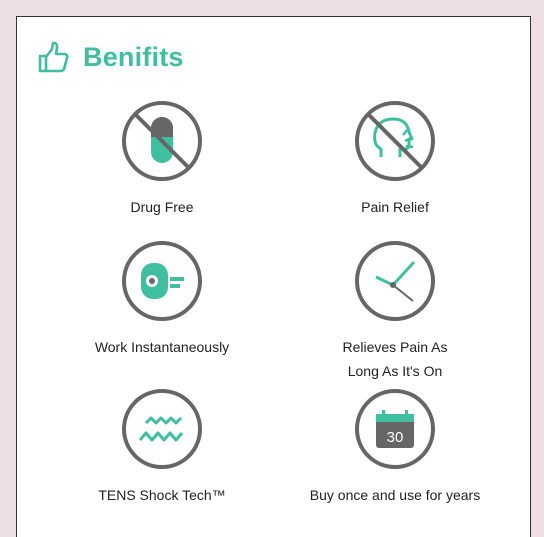 This screenshot has height=537, width=544. I want to click on benefit-label: Drug Free, so click(162, 207).